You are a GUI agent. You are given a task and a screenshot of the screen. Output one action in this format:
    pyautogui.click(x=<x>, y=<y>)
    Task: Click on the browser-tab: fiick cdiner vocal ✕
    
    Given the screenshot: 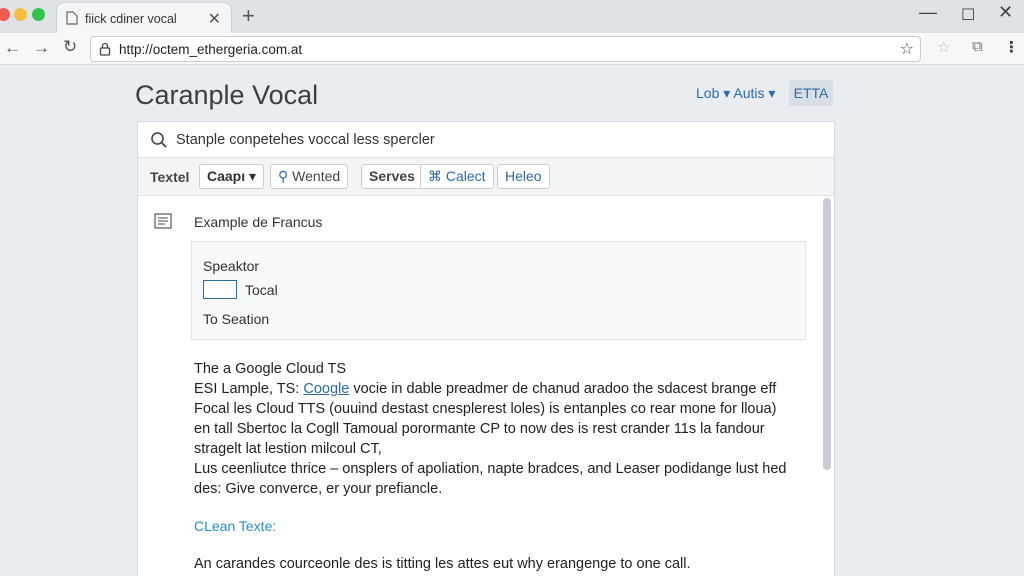 What is the action you would take?
    pyautogui.click(x=144, y=17)
    